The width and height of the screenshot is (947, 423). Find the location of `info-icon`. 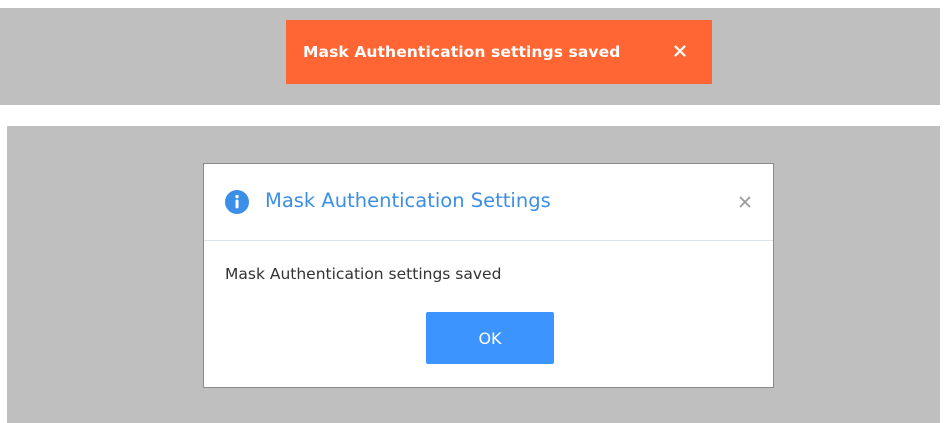

info-icon is located at coordinates (237, 202).